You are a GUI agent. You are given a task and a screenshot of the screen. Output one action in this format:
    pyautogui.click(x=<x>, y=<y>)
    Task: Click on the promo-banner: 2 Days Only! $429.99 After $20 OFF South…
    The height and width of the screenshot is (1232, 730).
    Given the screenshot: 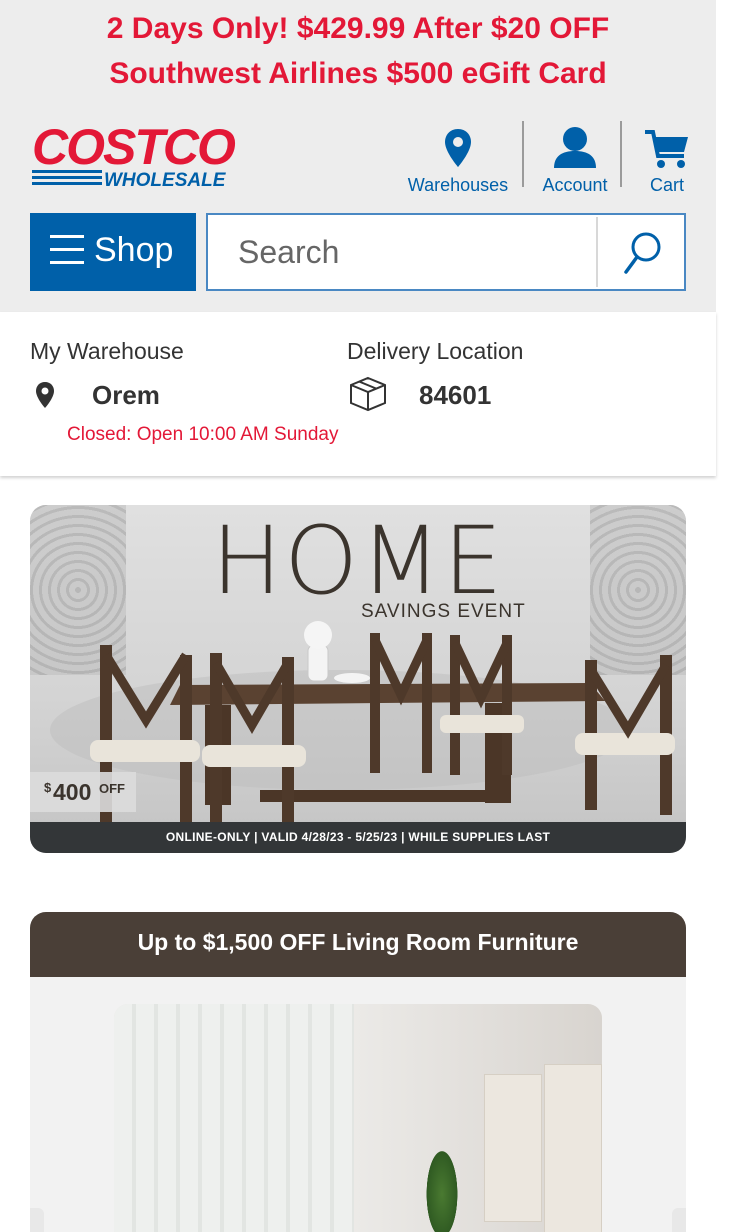 What is the action you would take?
    pyautogui.click(x=358, y=51)
    